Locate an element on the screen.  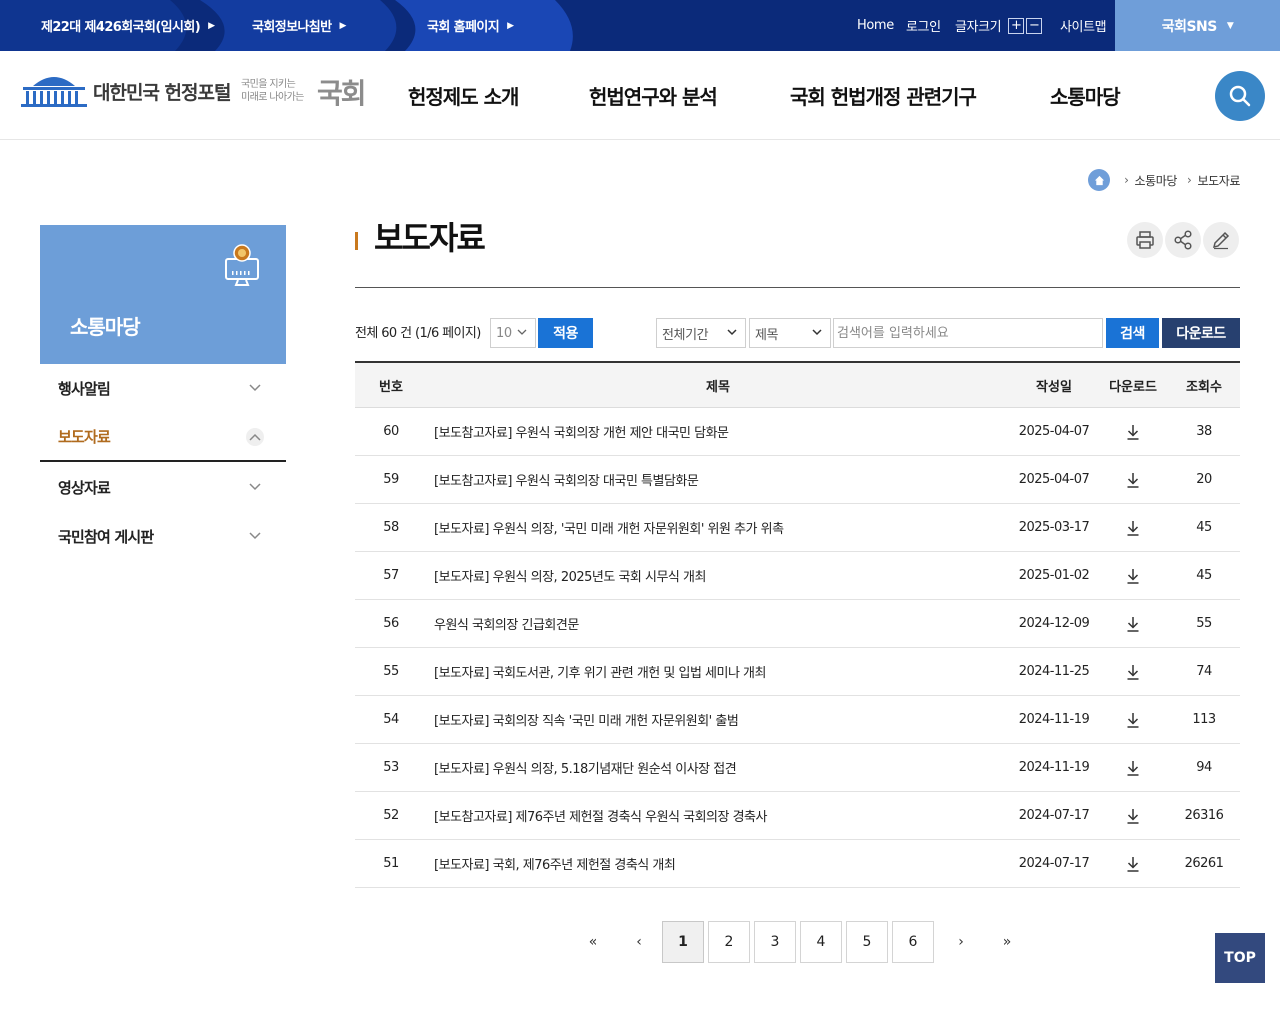
font-increase-button: + is located at coordinates (1016, 25).